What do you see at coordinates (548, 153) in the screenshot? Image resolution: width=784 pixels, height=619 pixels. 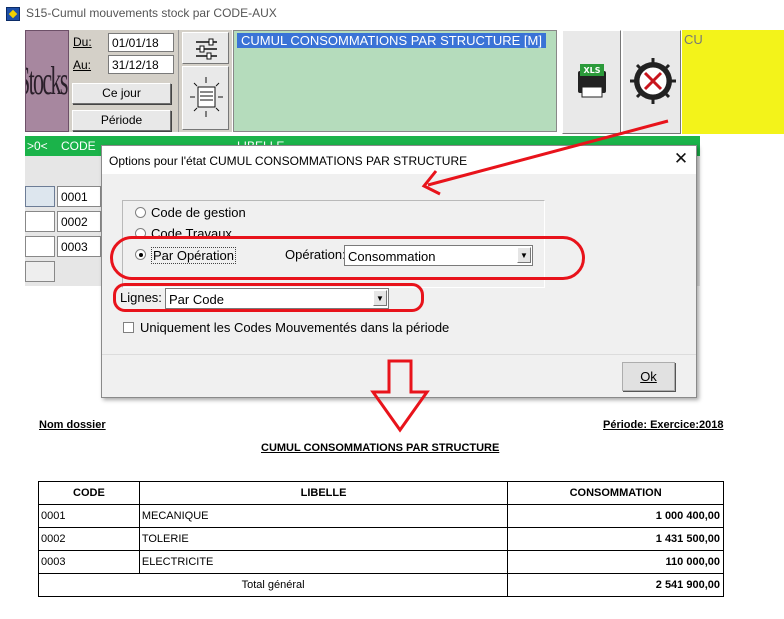 I see `annotation-arrow-line` at bounding box center [548, 153].